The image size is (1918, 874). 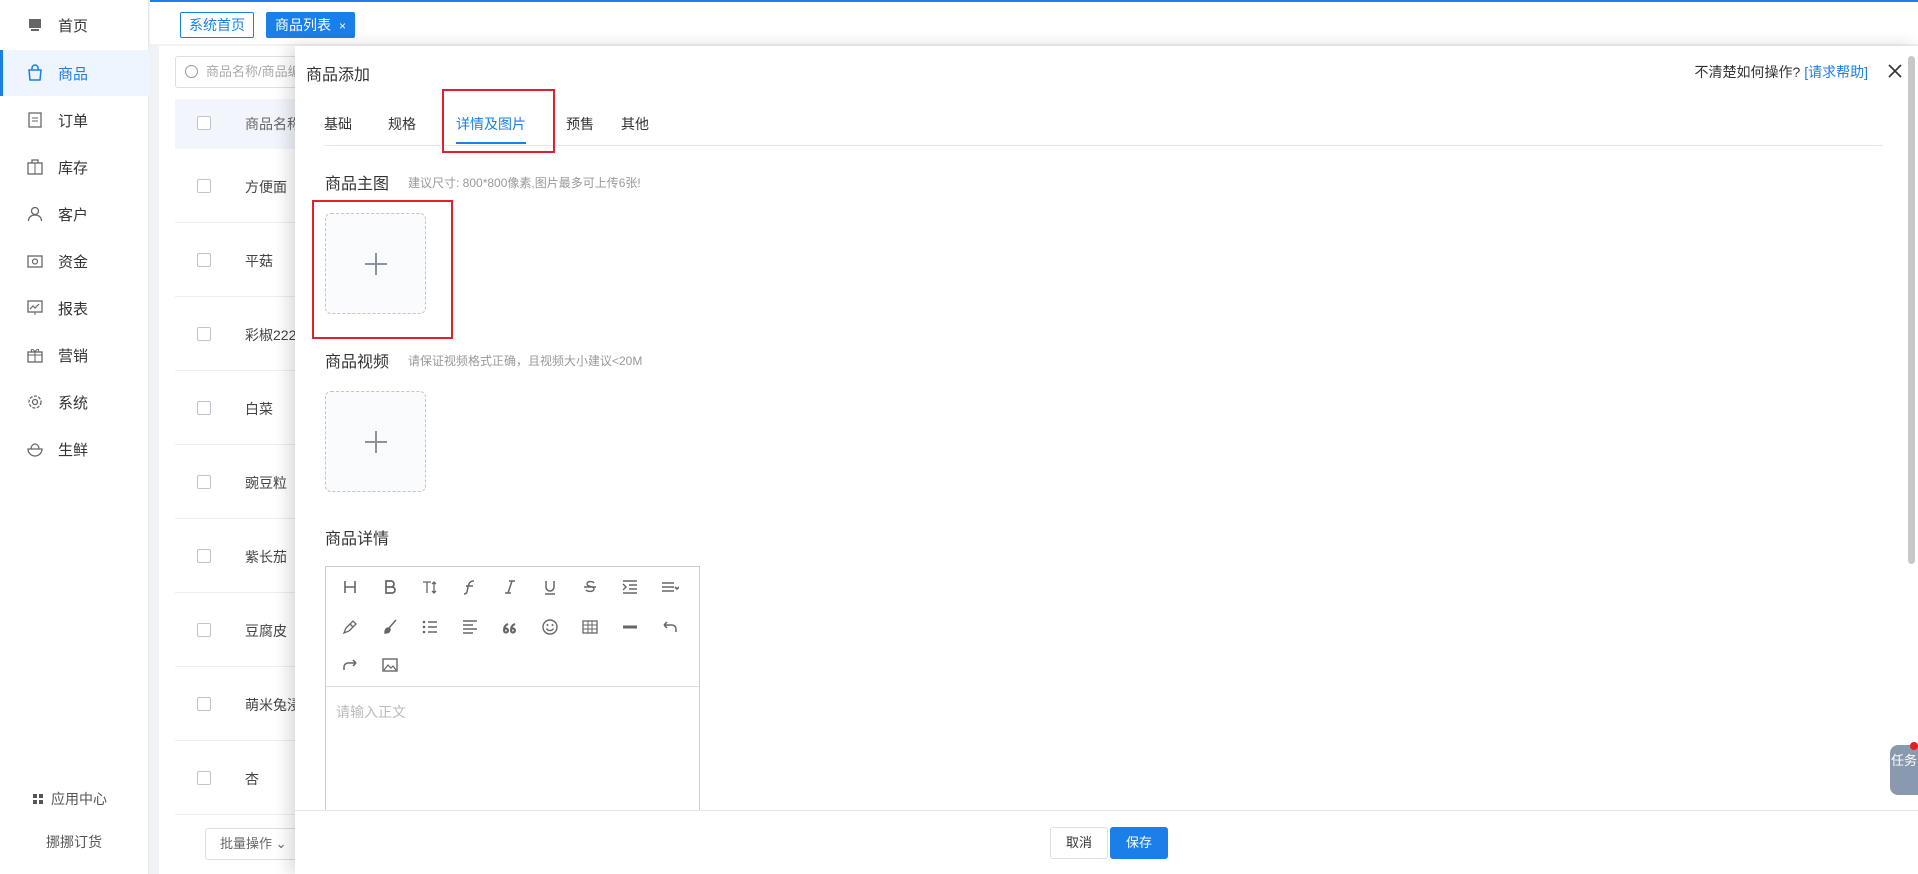 I want to click on heading-icon, so click(x=350, y=587).